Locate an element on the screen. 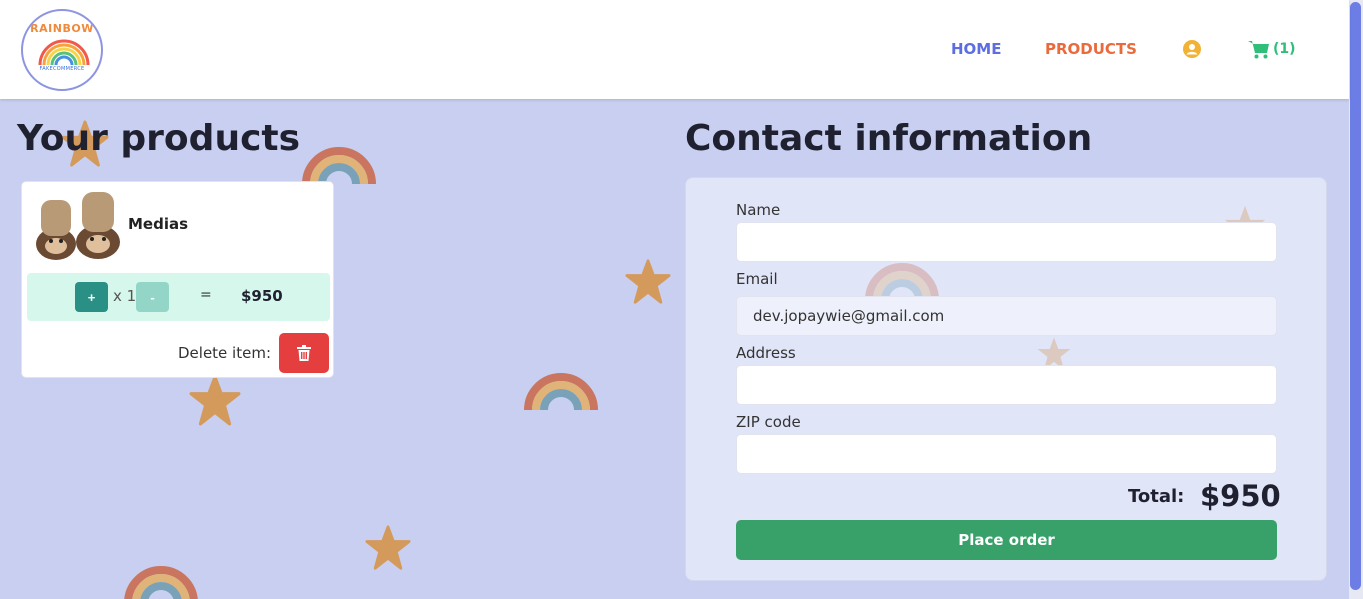 This screenshot has height=599, width=1363. address-label: Address is located at coordinates (766, 353).